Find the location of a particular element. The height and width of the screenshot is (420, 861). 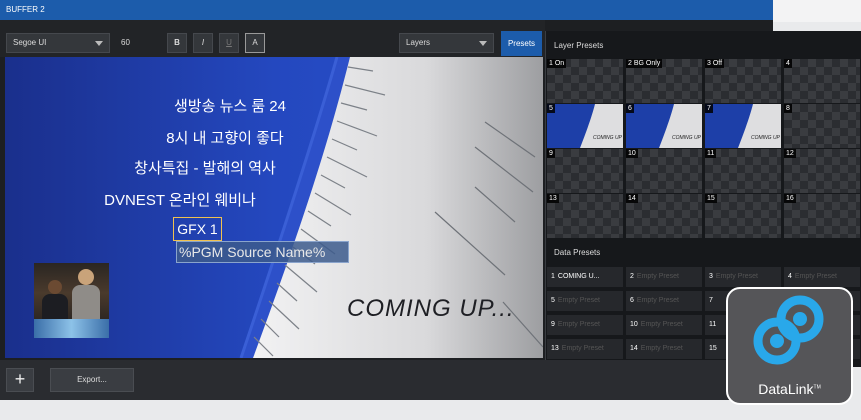

data-preset-2: 2 Empty Preset is located at coordinates (664, 277).